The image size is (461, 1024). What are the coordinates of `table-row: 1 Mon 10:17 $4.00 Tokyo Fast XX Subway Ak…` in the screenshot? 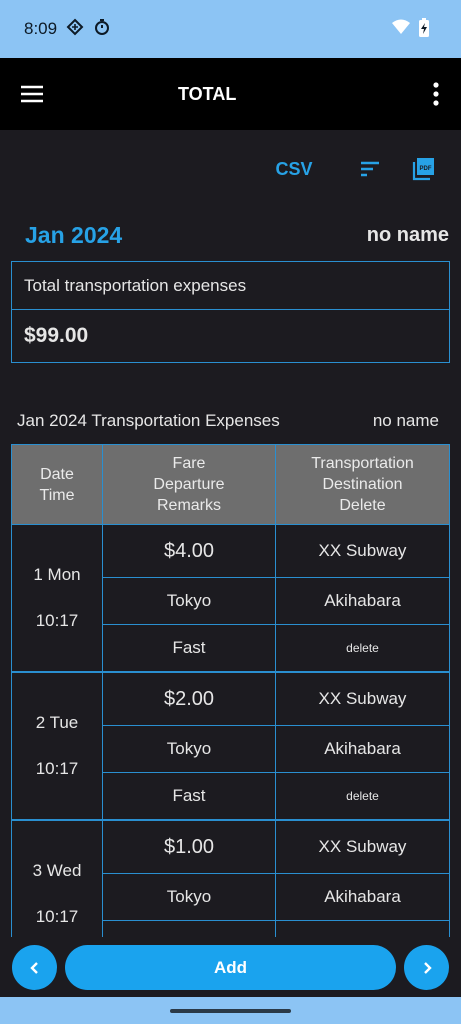 It's located at (230, 599).